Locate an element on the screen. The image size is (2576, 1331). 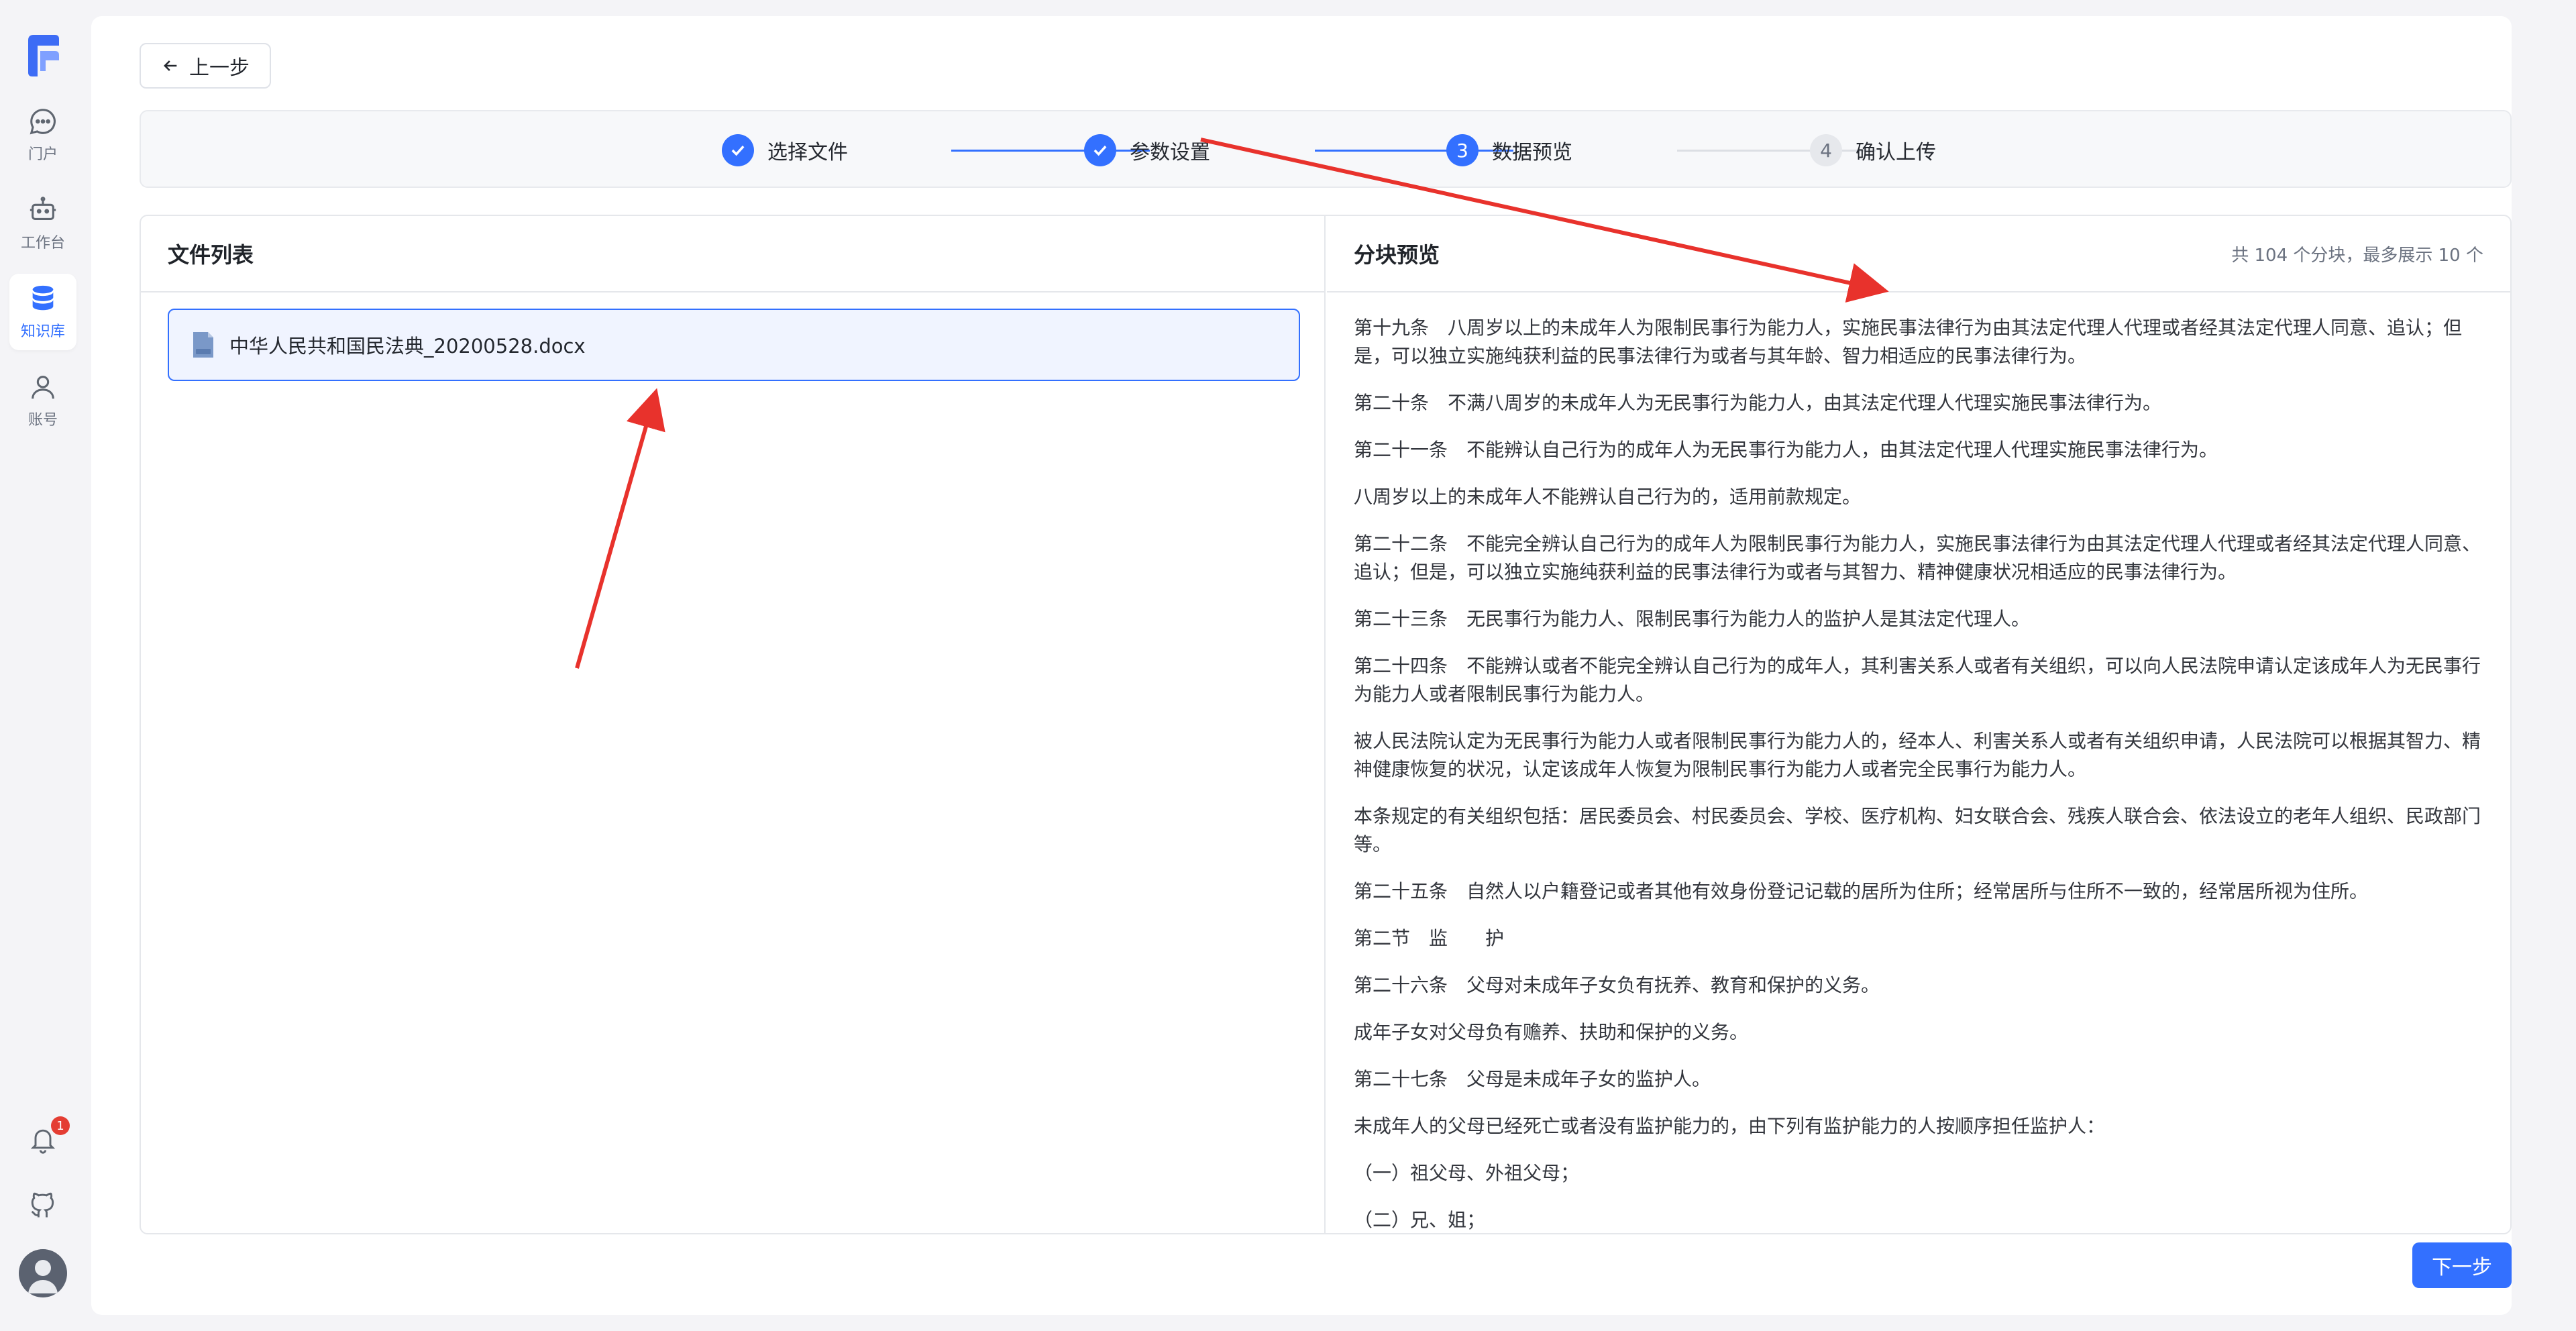
sidebar-item-knowledge-base: 知识库 is located at coordinates (42, 312).